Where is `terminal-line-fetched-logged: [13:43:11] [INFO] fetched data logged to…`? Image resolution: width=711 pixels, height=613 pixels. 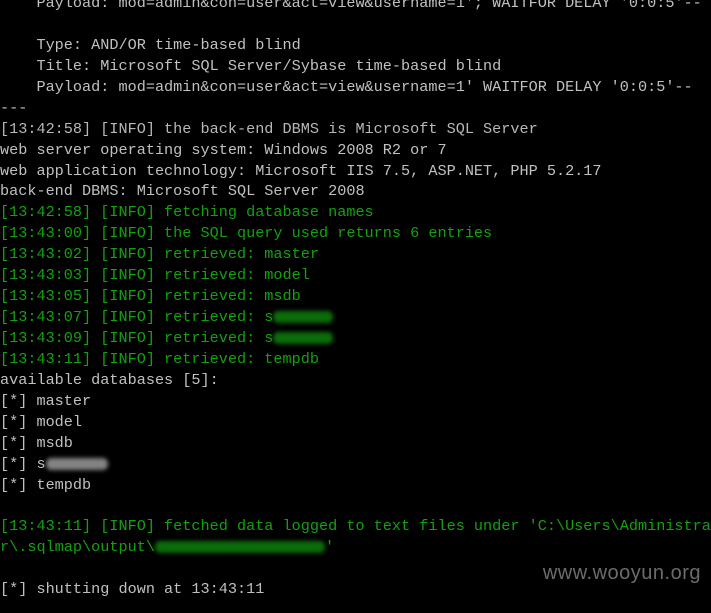 terminal-line-fetched-logged: [13:43:11] [INFO] fetched data logged to… is located at coordinates (355, 526).